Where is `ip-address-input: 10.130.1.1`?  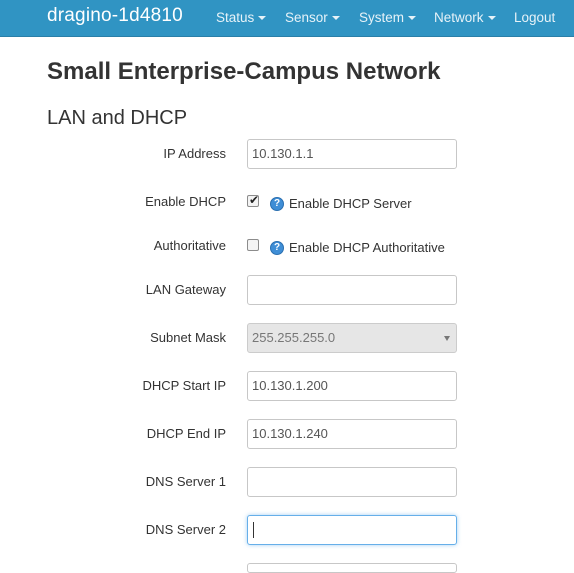 ip-address-input: 10.130.1.1 is located at coordinates (352, 154).